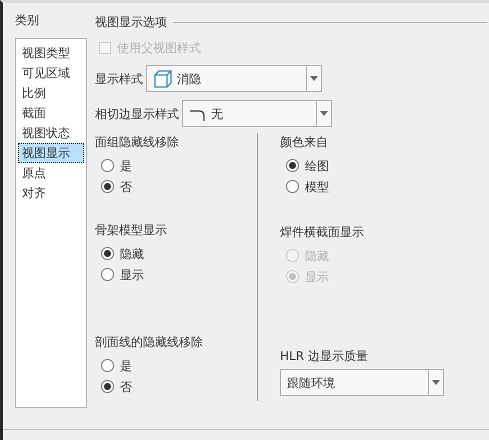 The width and height of the screenshot is (489, 440). Describe the element at coordinates (234, 78) in the screenshot. I see `dropdown: 消隐` at that location.